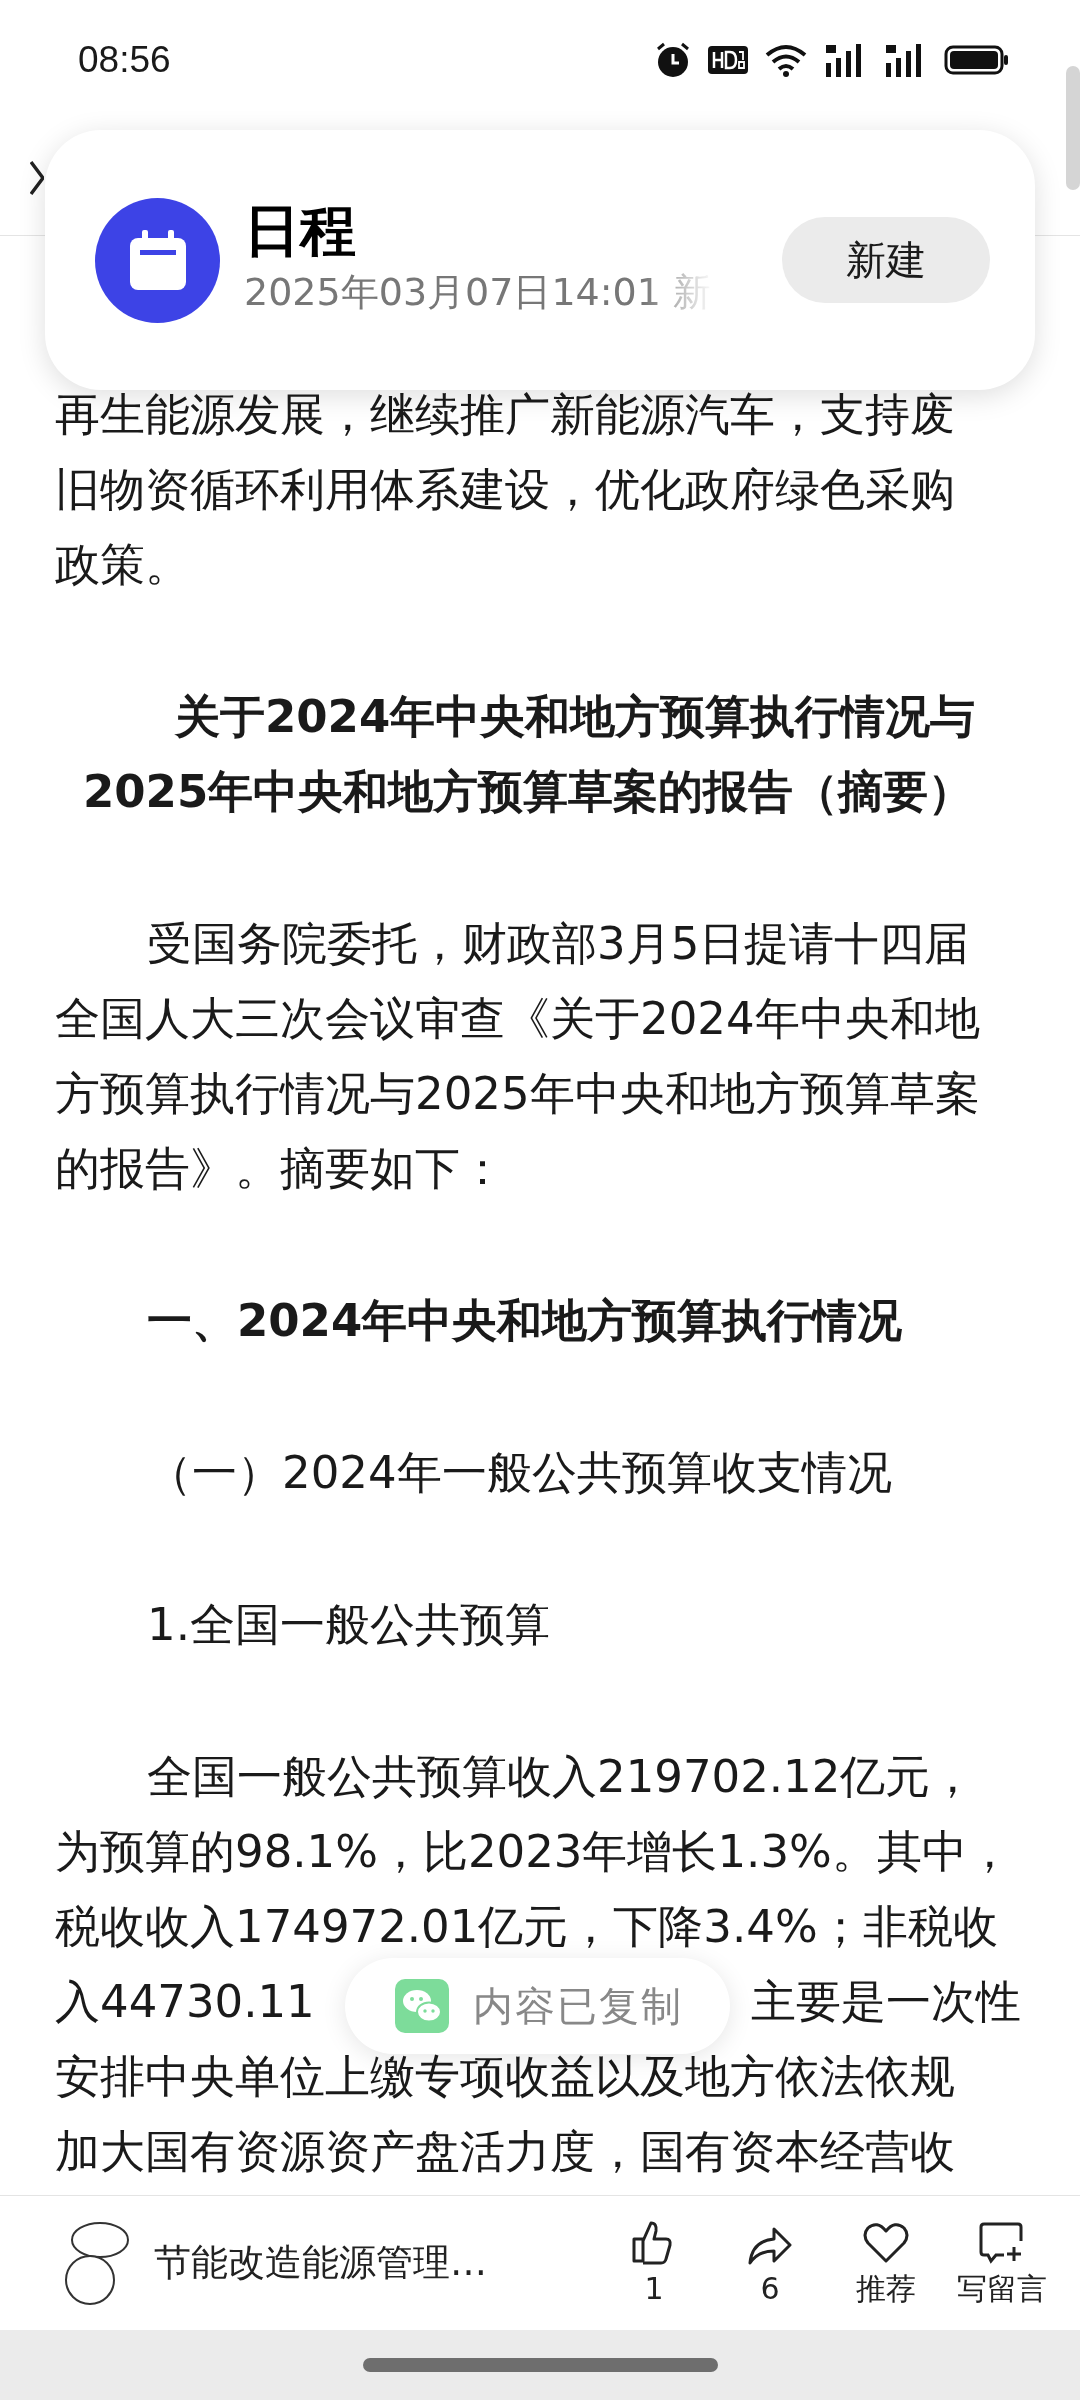 Image resolution: width=1080 pixels, height=2400 pixels. What do you see at coordinates (977, 60) in the screenshot?
I see `battery-icon` at bounding box center [977, 60].